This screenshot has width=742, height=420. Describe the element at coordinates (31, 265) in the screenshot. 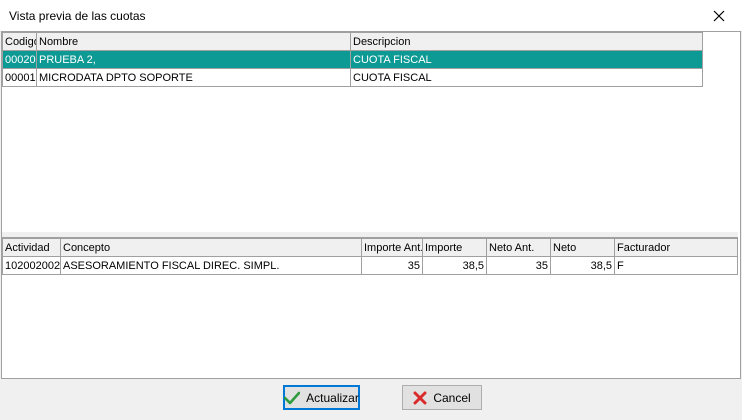

I see `cell-actividad: 102002002` at that location.